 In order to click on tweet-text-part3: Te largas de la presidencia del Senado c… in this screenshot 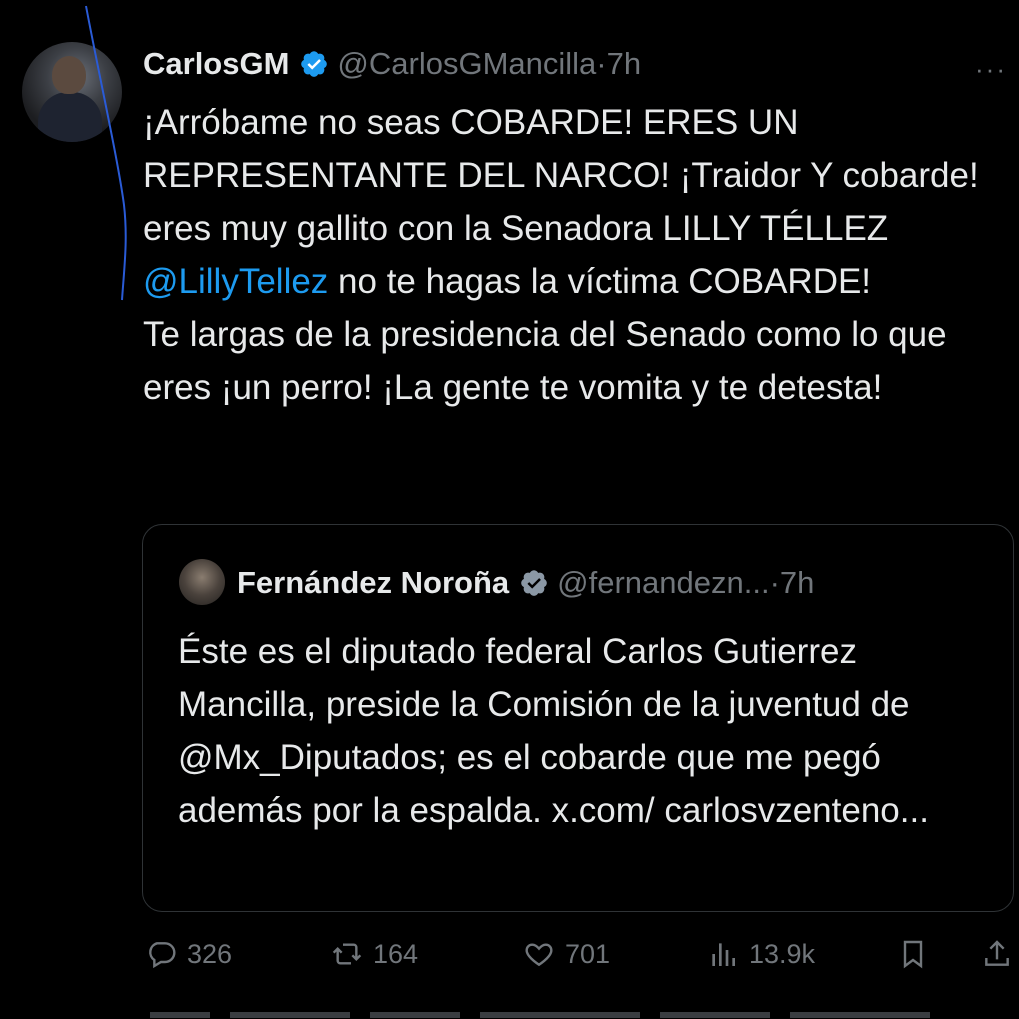, I will do `click(545, 361)`.